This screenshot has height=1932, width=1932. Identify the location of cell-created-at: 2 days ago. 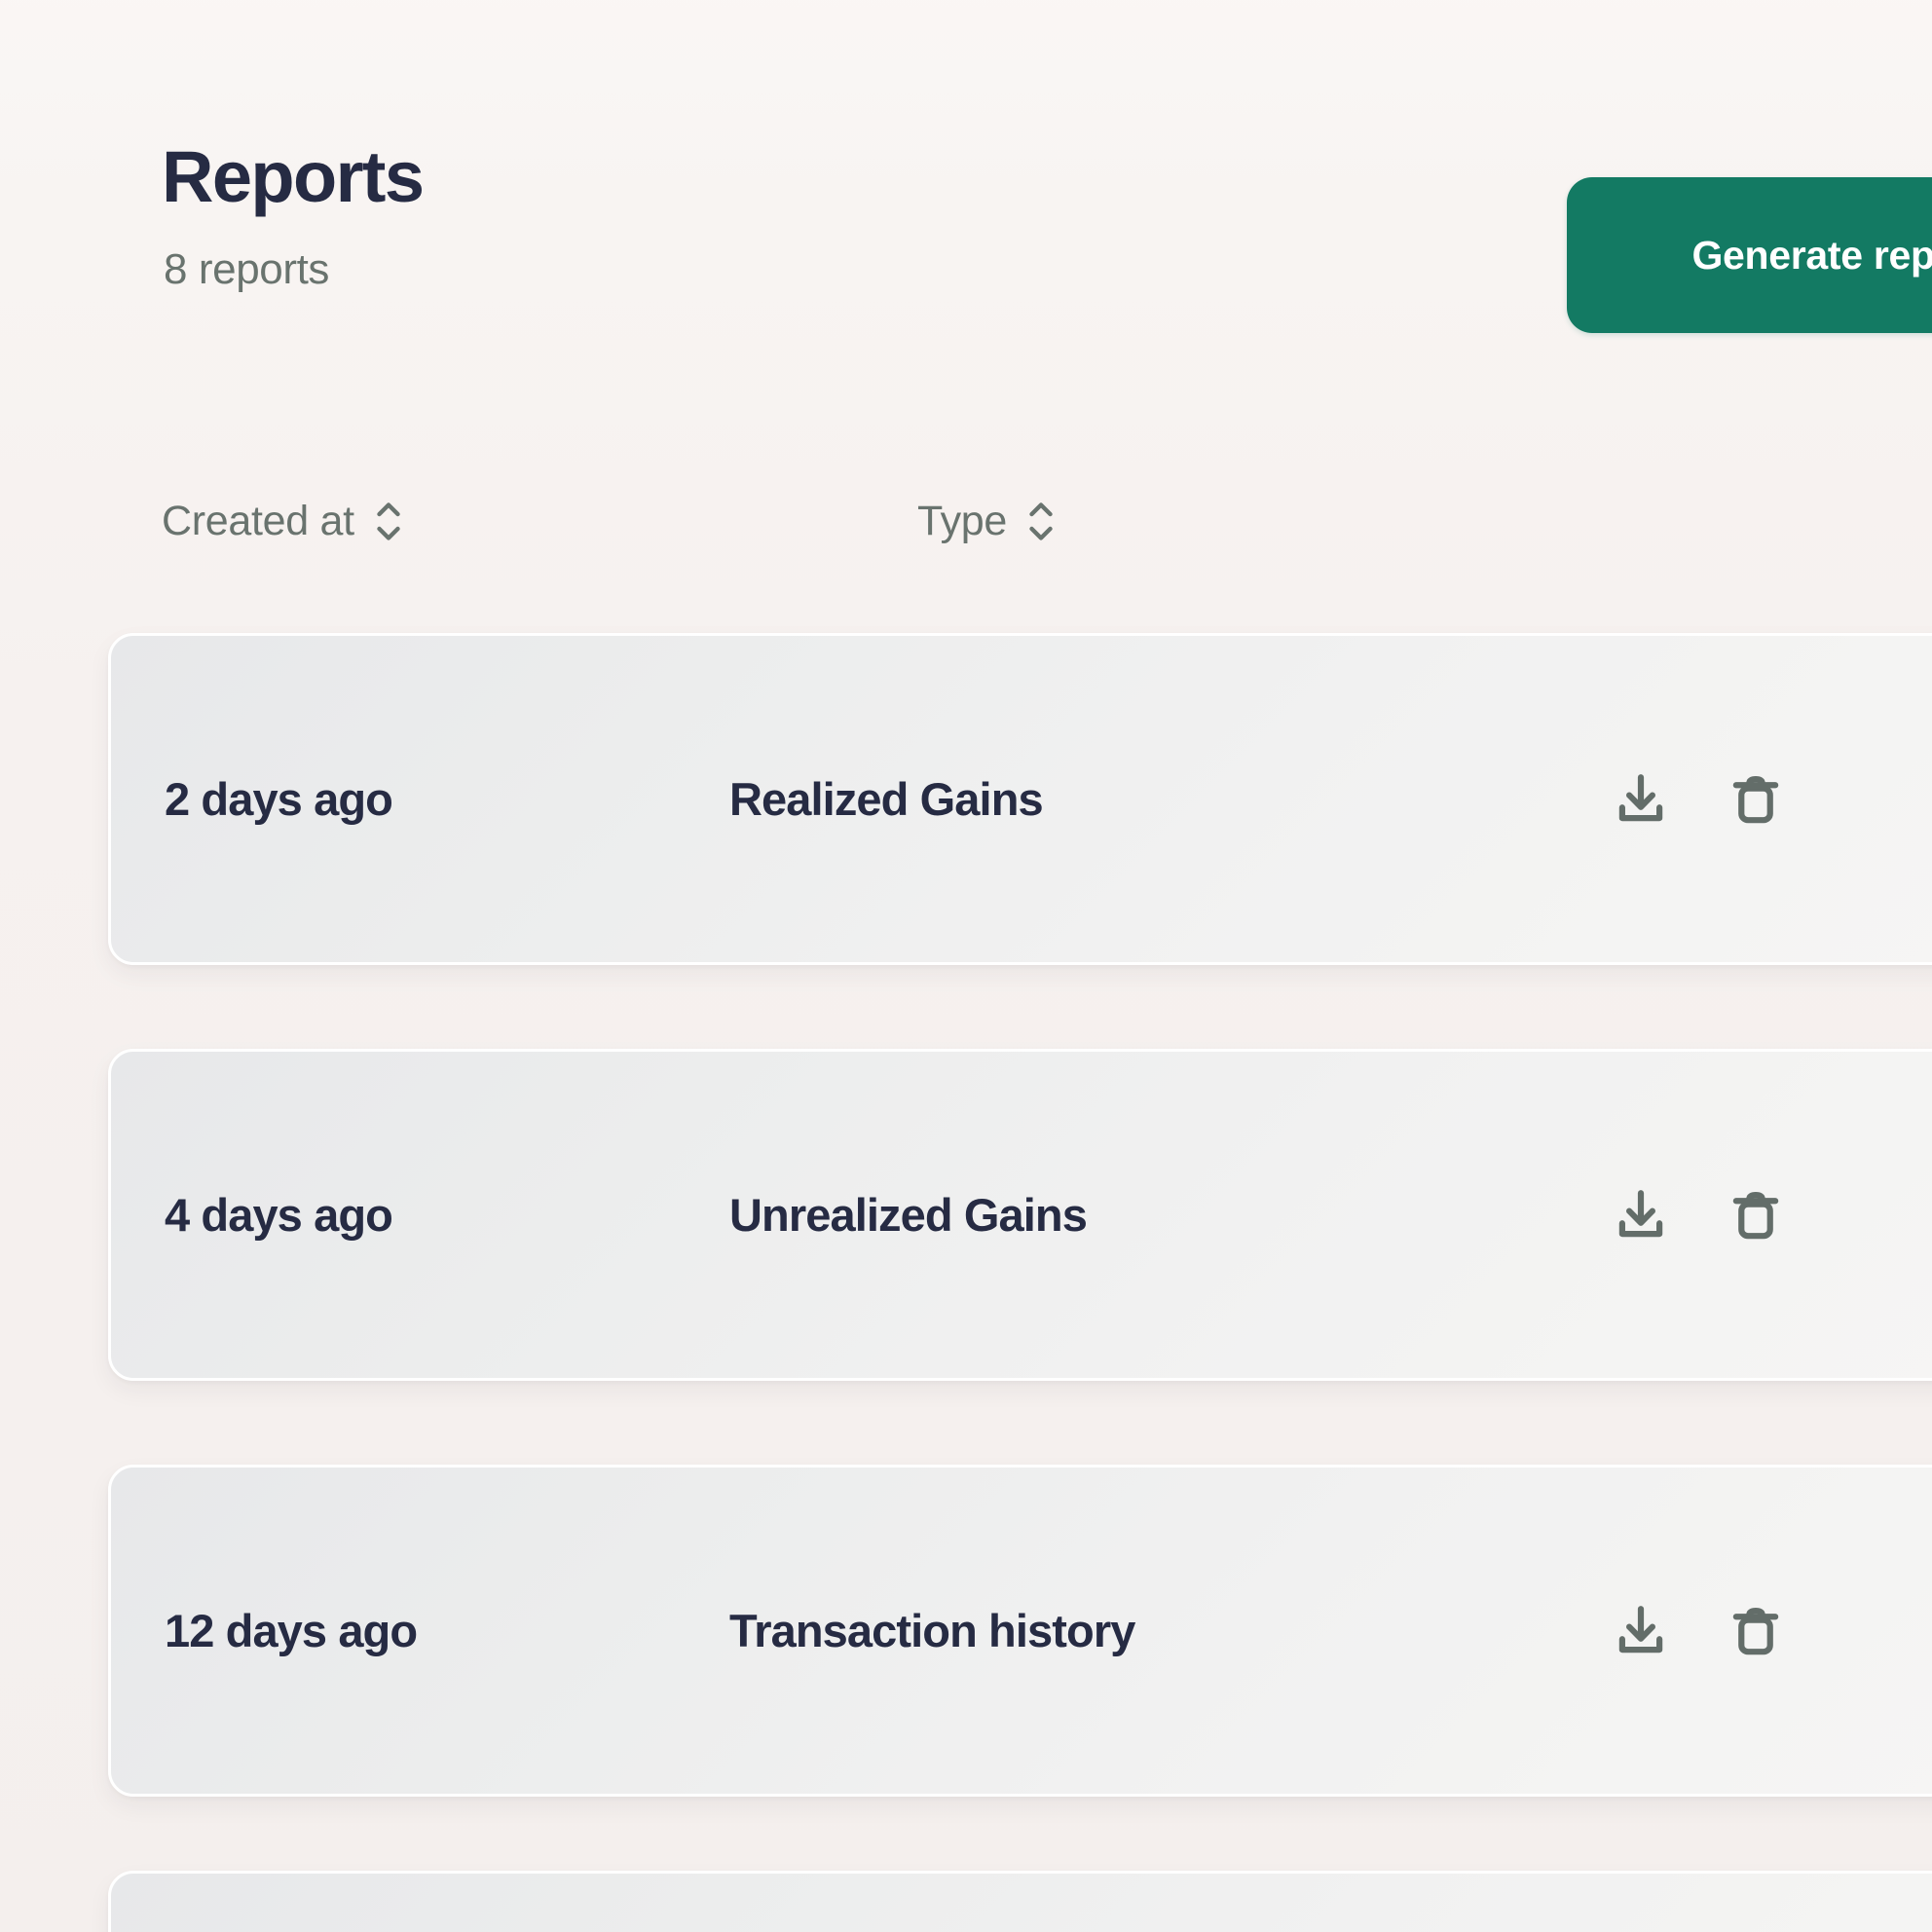
(279, 798).